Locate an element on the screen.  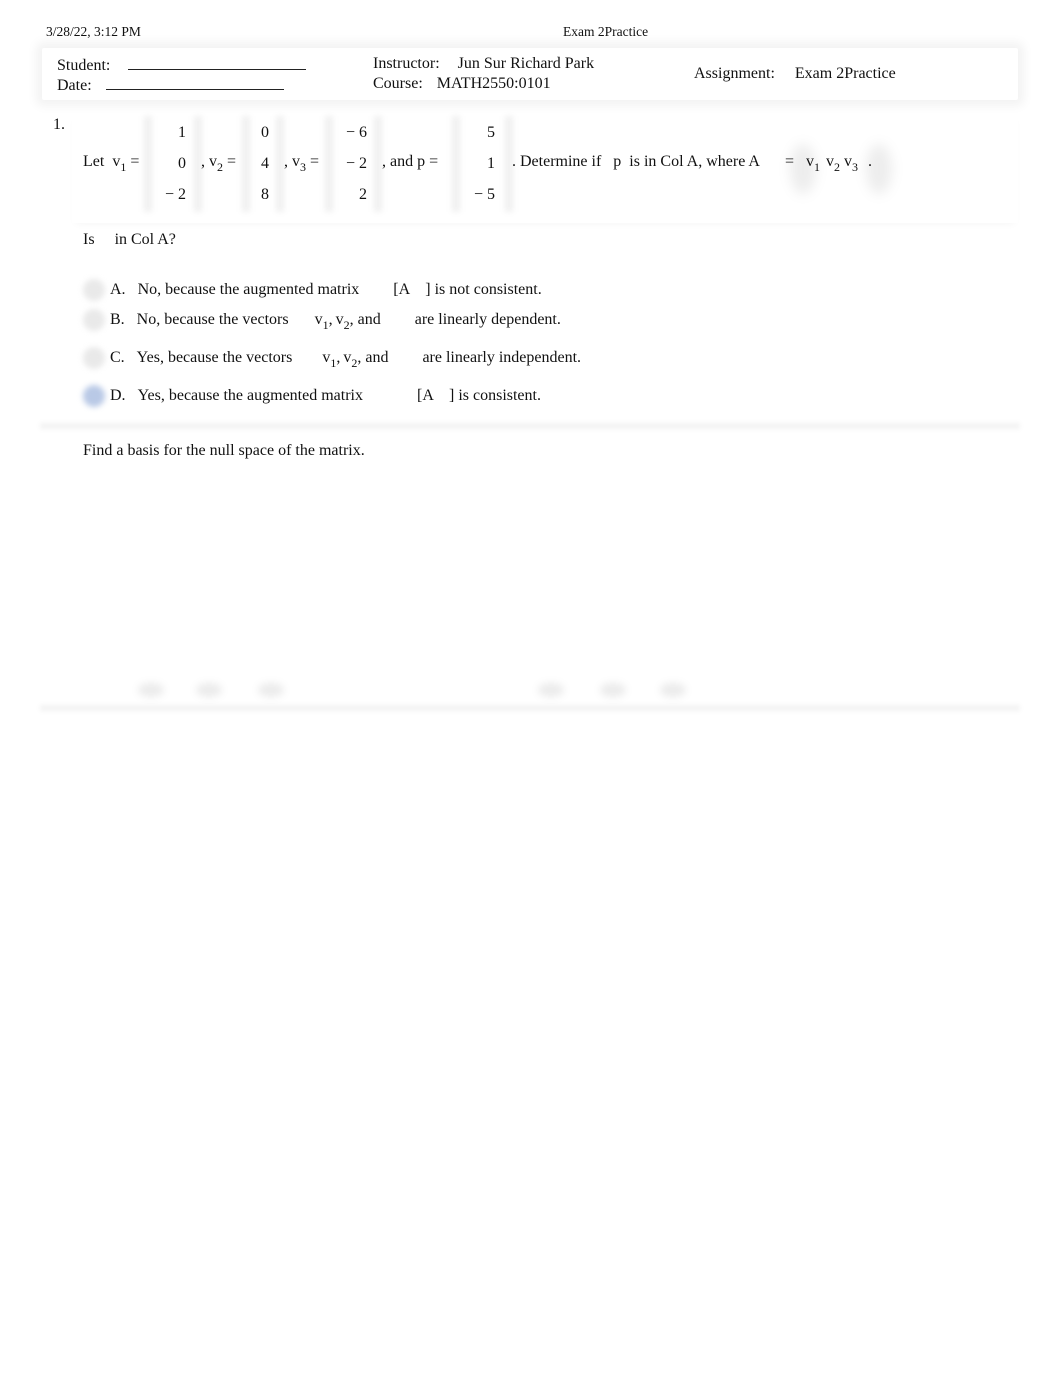
assignment-value: Exam 2Practice is located at coordinates (845, 73).